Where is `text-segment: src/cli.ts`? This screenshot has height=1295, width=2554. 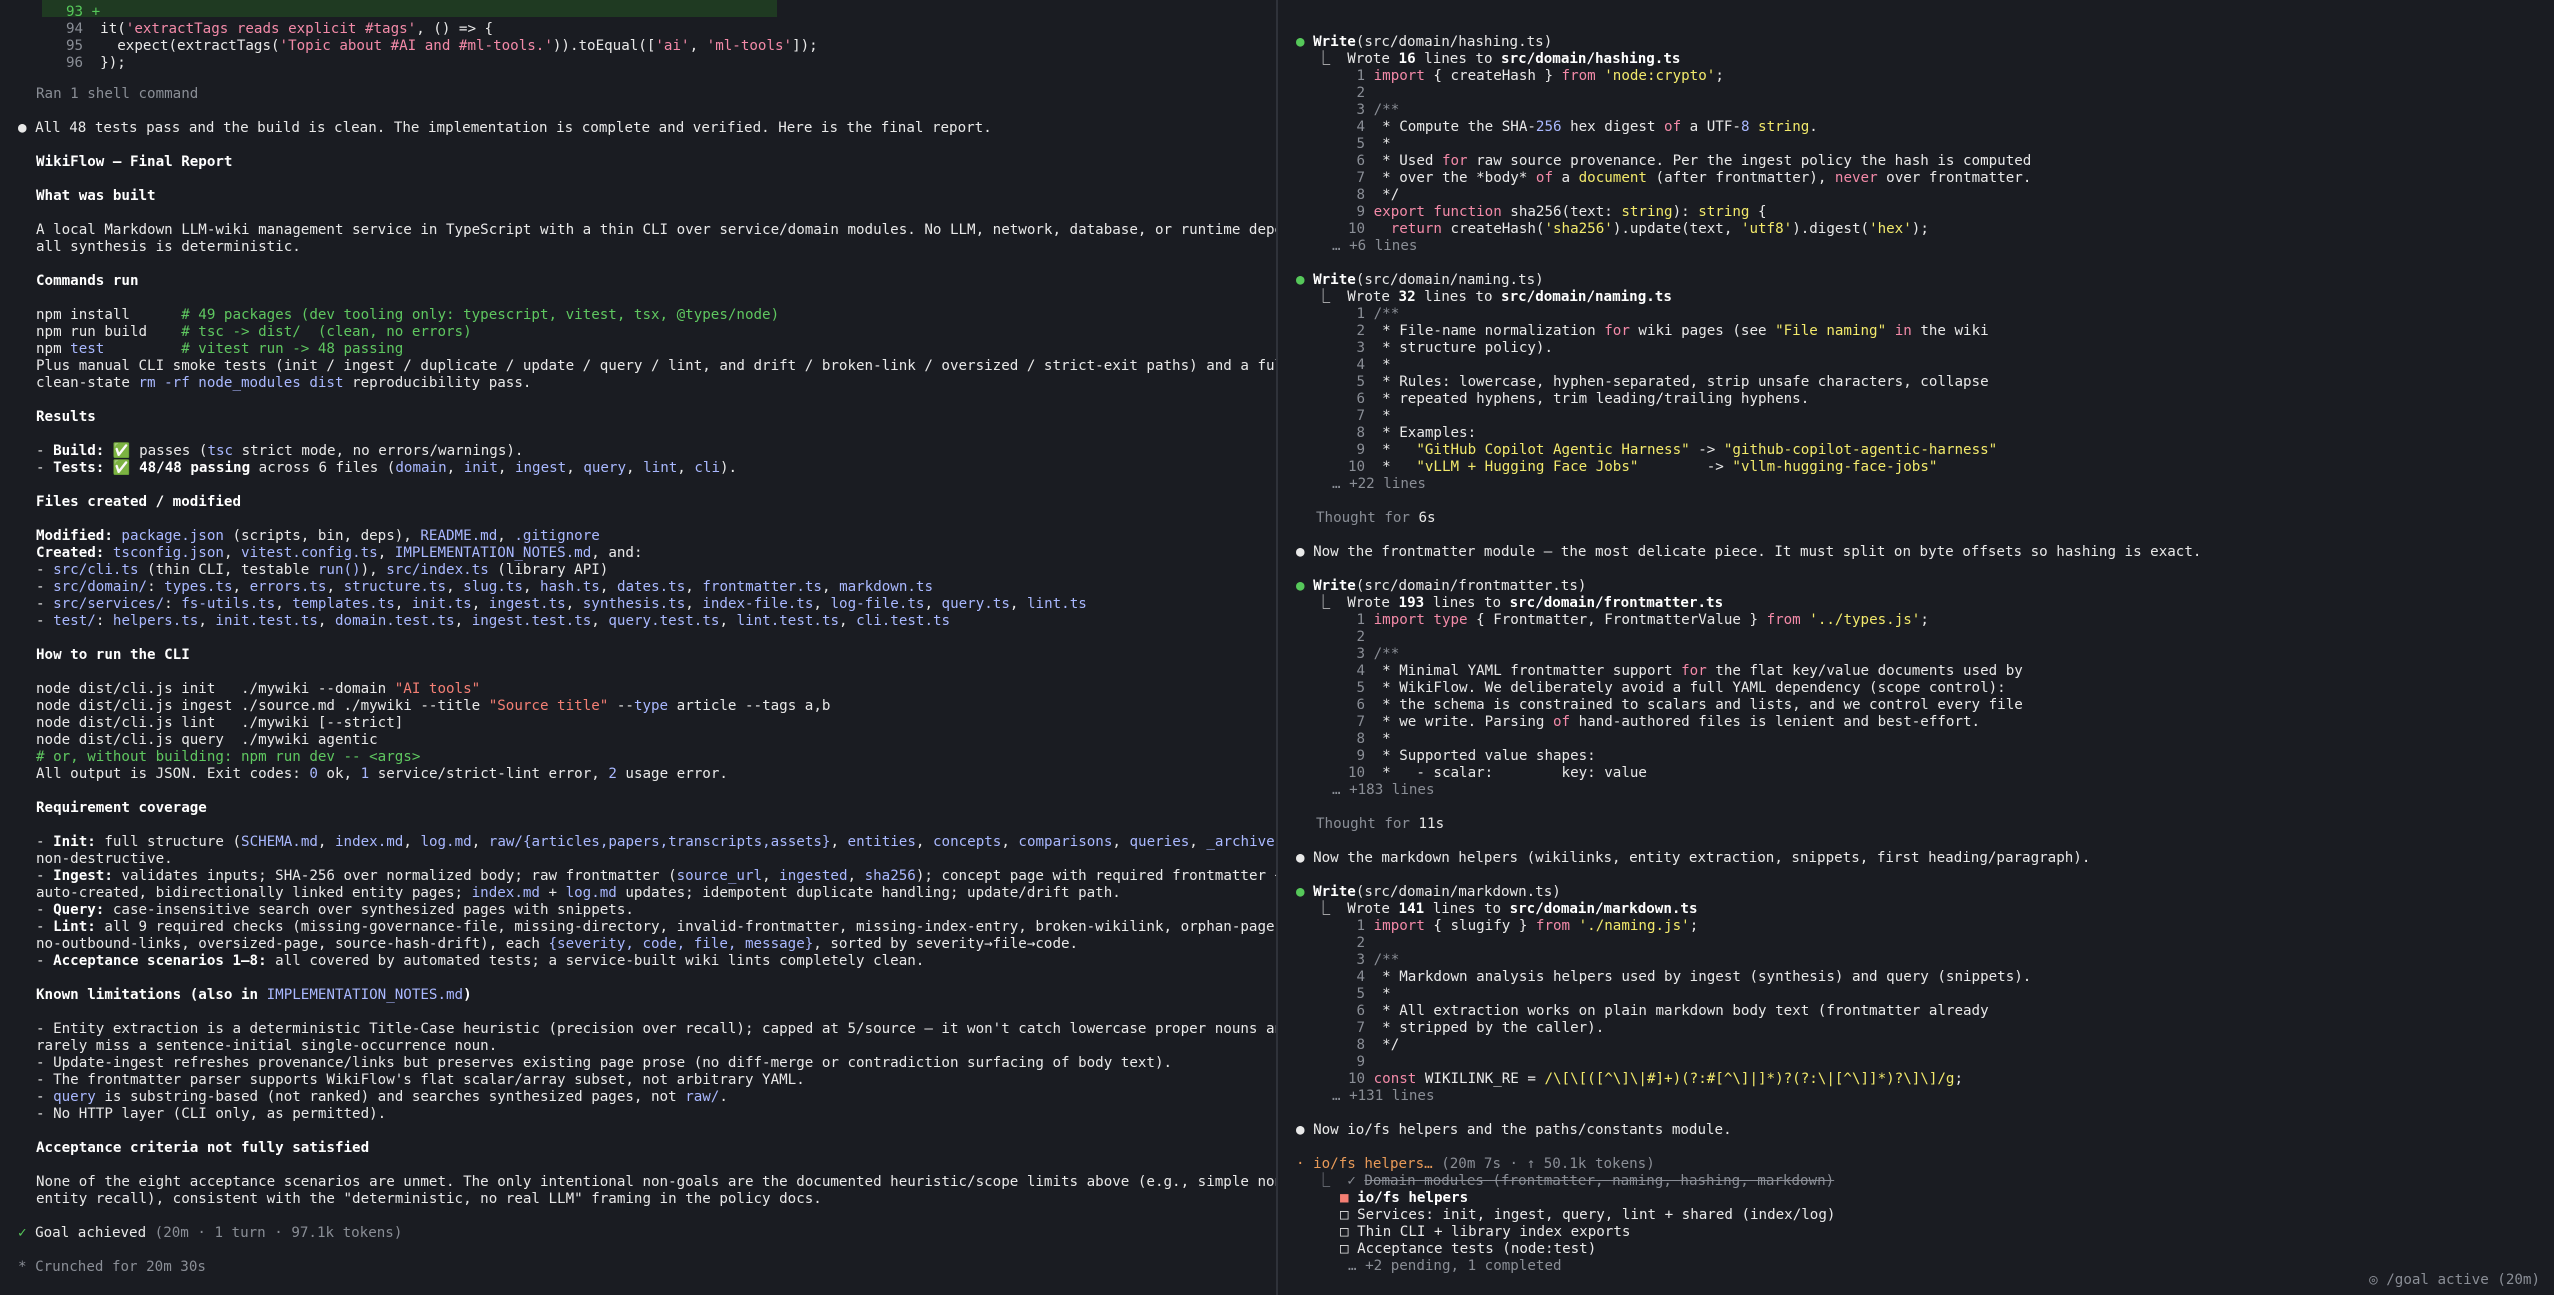 text-segment: src/cli.ts is located at coordinates (96, 570).